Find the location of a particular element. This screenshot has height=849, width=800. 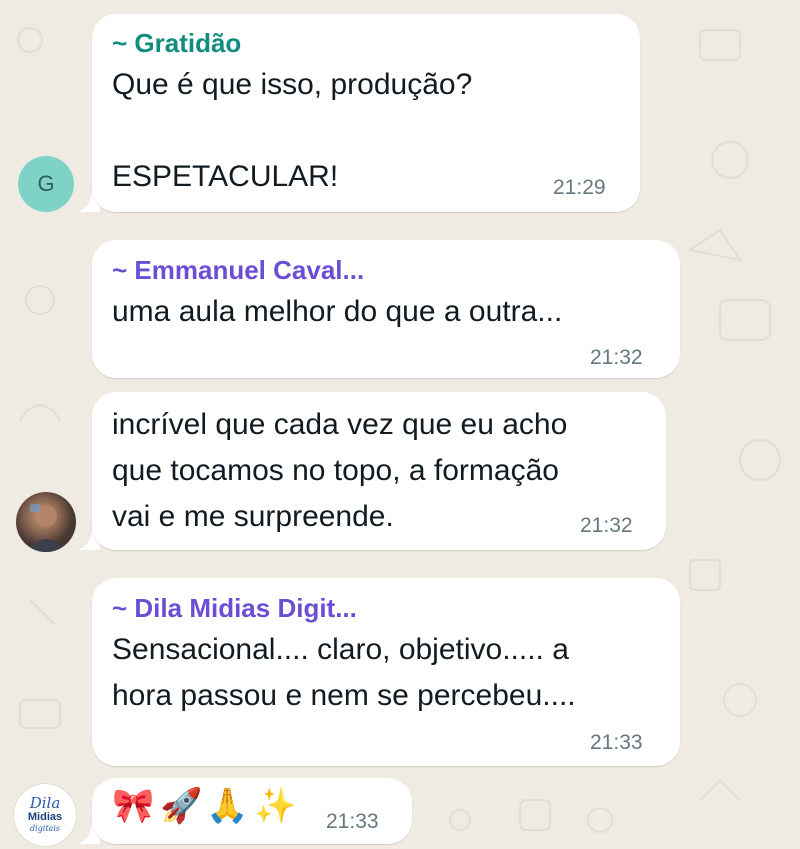

sender-name: ~ Gratidão is located at coordinates (176, 43).